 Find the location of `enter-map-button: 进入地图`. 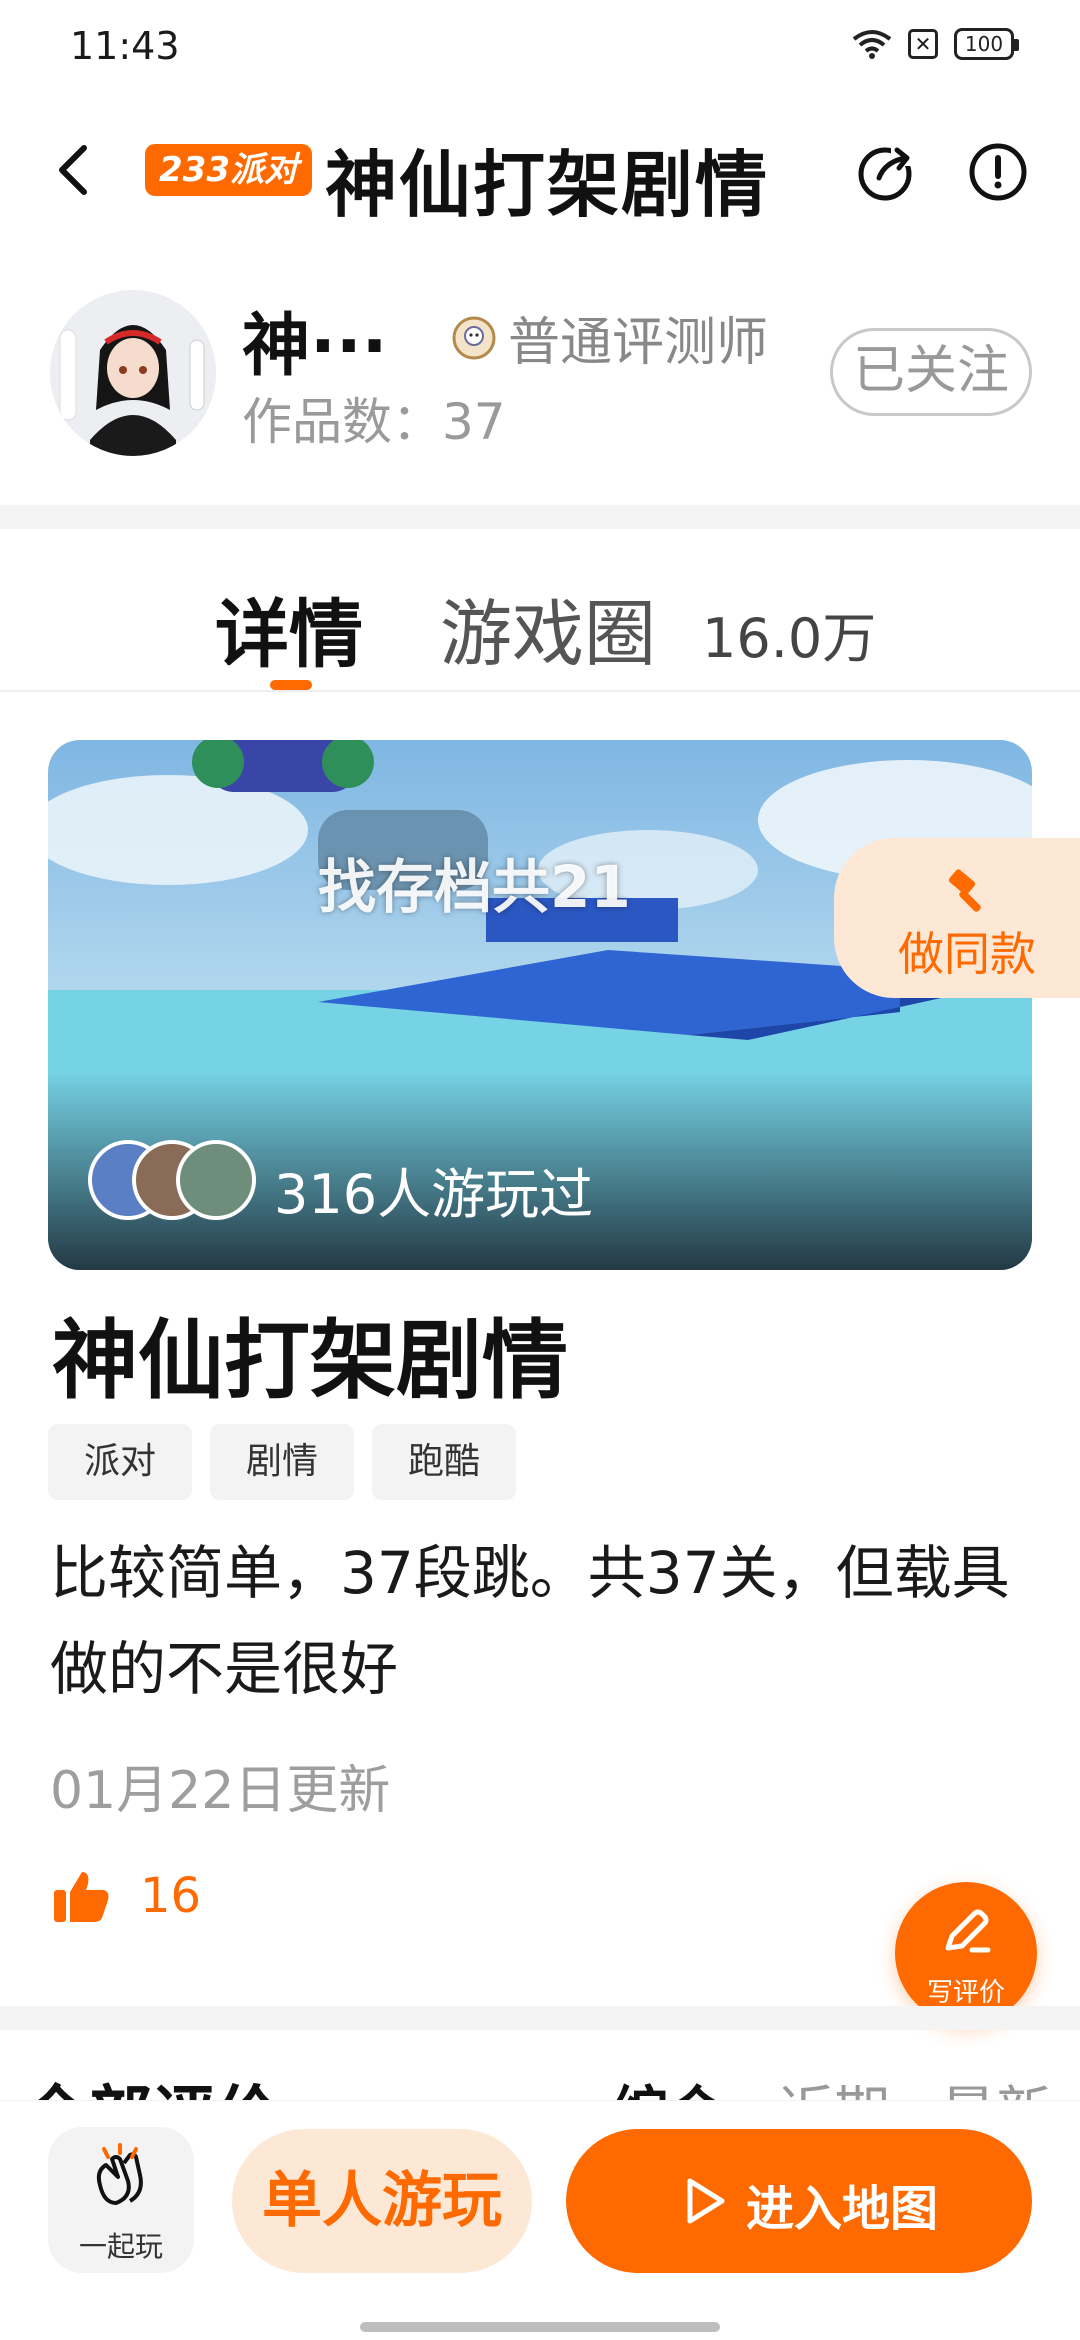

enter-map-button: 进入地图 is located at coordinates (799, 2201).